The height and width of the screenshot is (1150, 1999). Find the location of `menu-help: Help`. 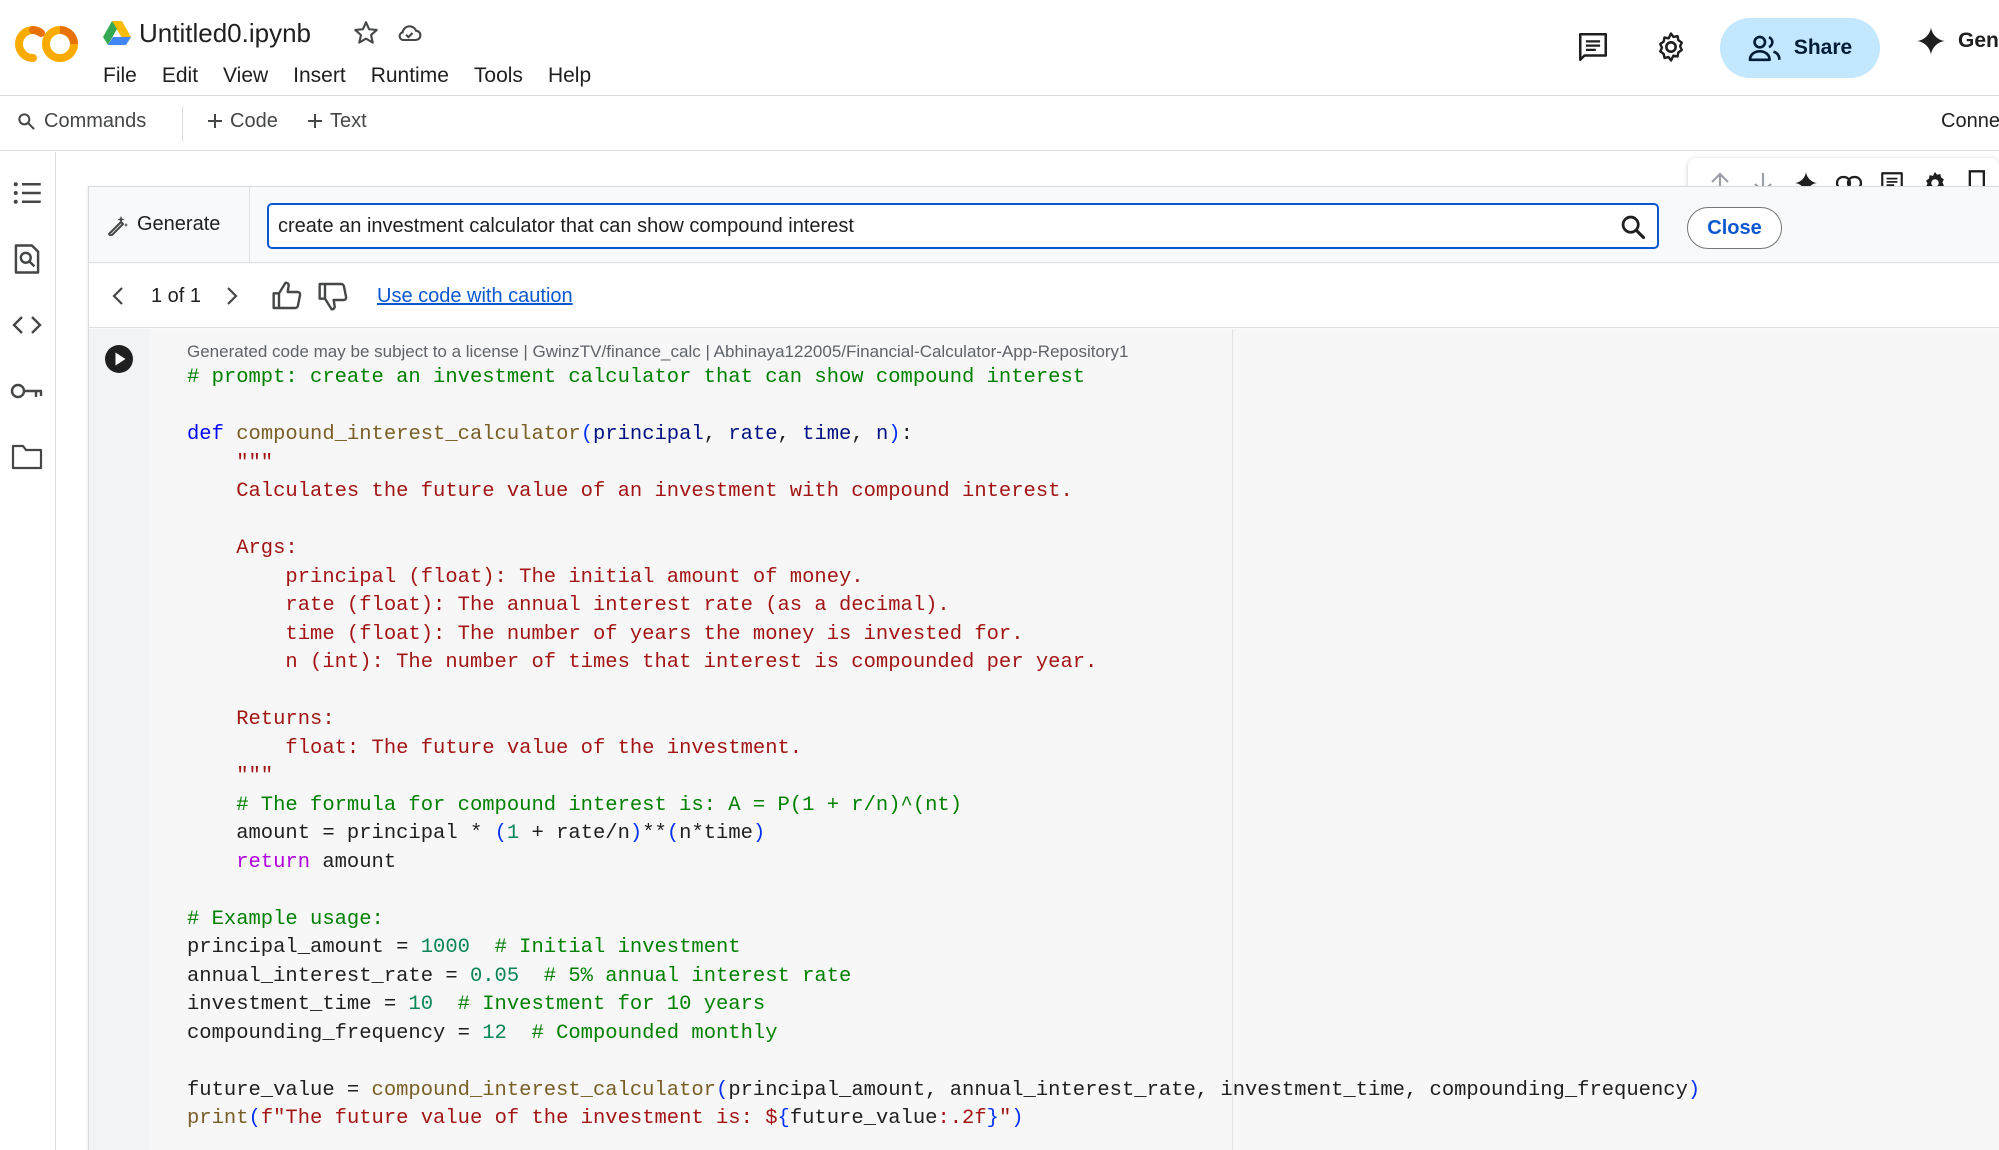

menu-help: Help is located at coordinates (569, 76).